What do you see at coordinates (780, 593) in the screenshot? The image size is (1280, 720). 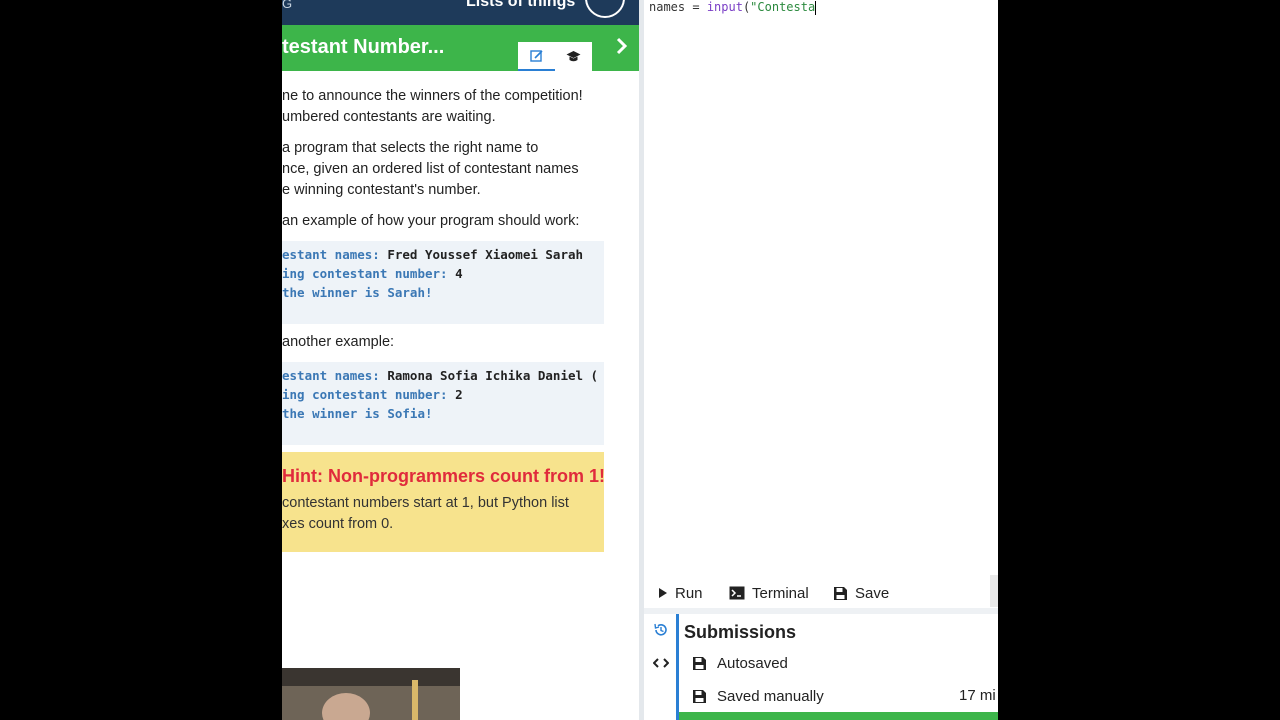 I see `terminal-label: Terminal` at bounding box center [780, 593].